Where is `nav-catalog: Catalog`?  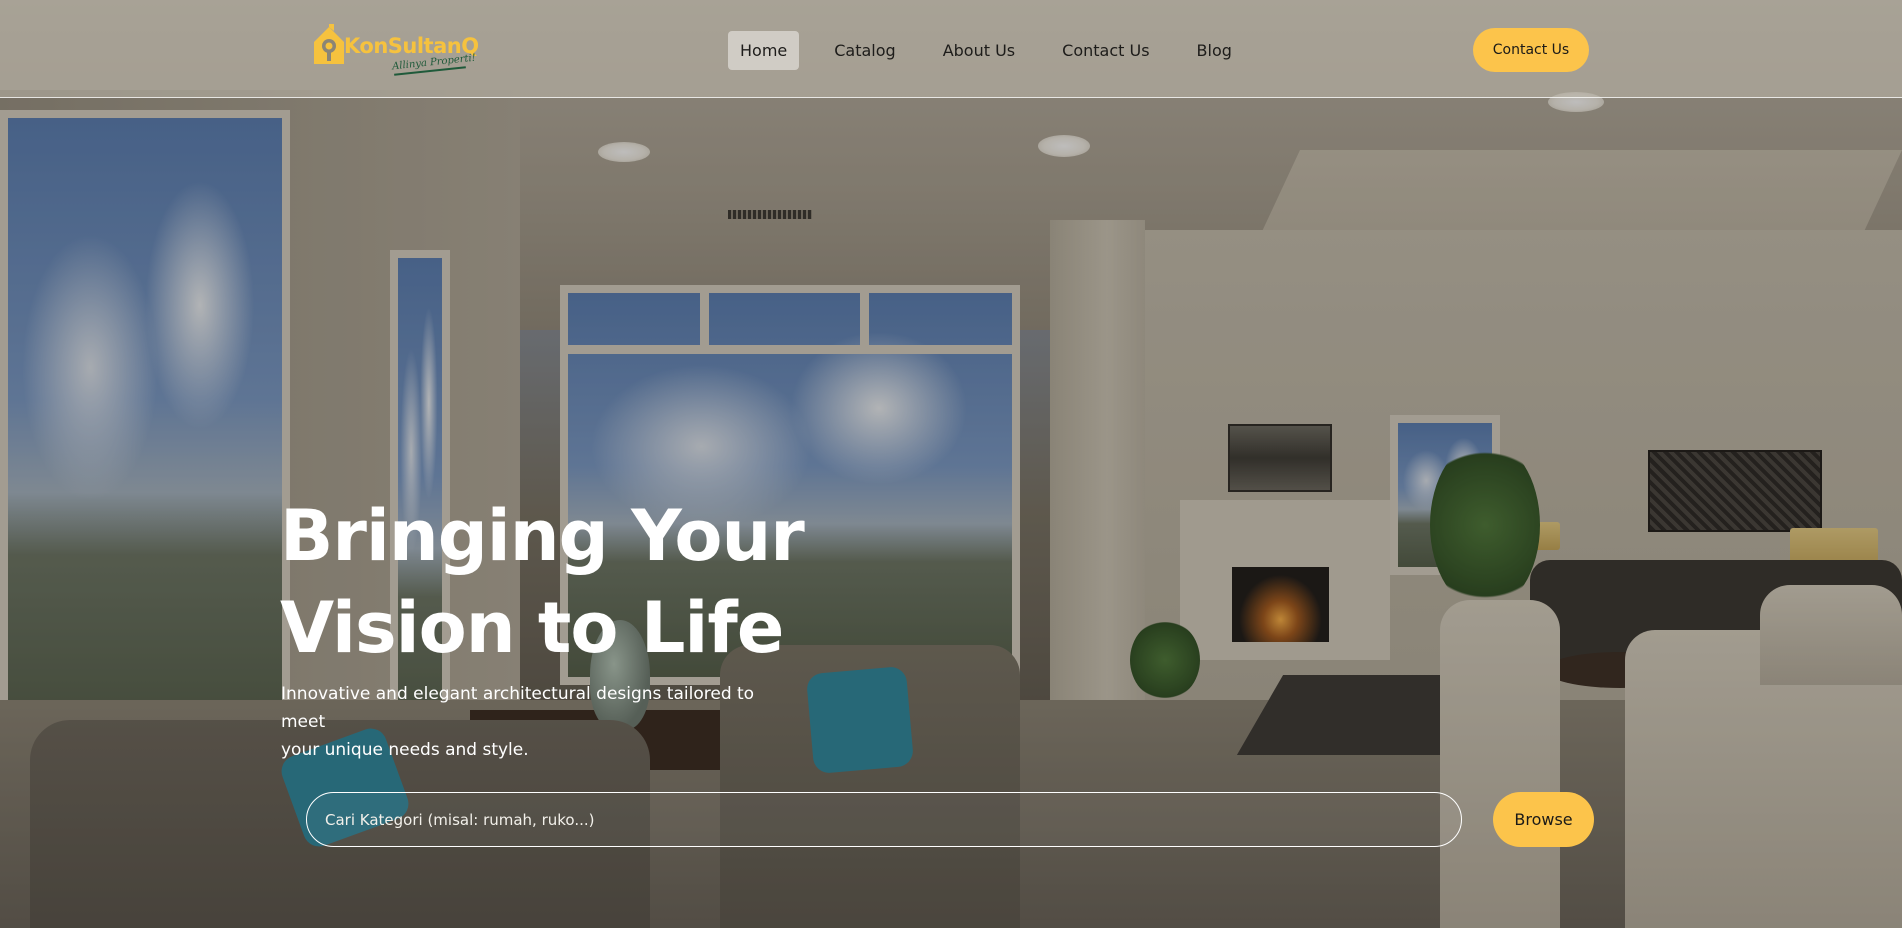 nav-catalog: Catalog is located at coordinates (864, 50).